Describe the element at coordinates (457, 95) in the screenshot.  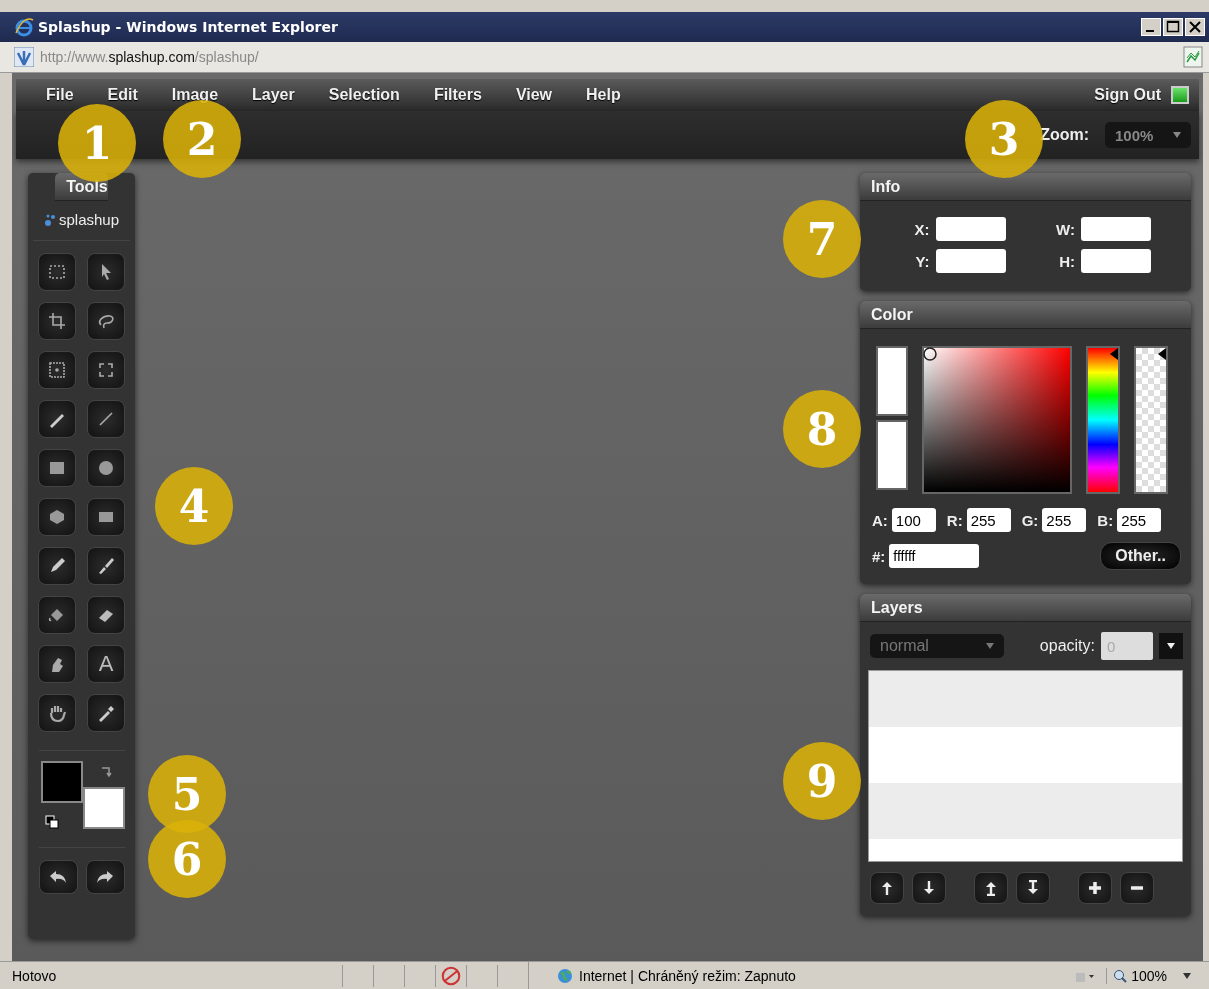
I see `menu-item: Filters` at that location.